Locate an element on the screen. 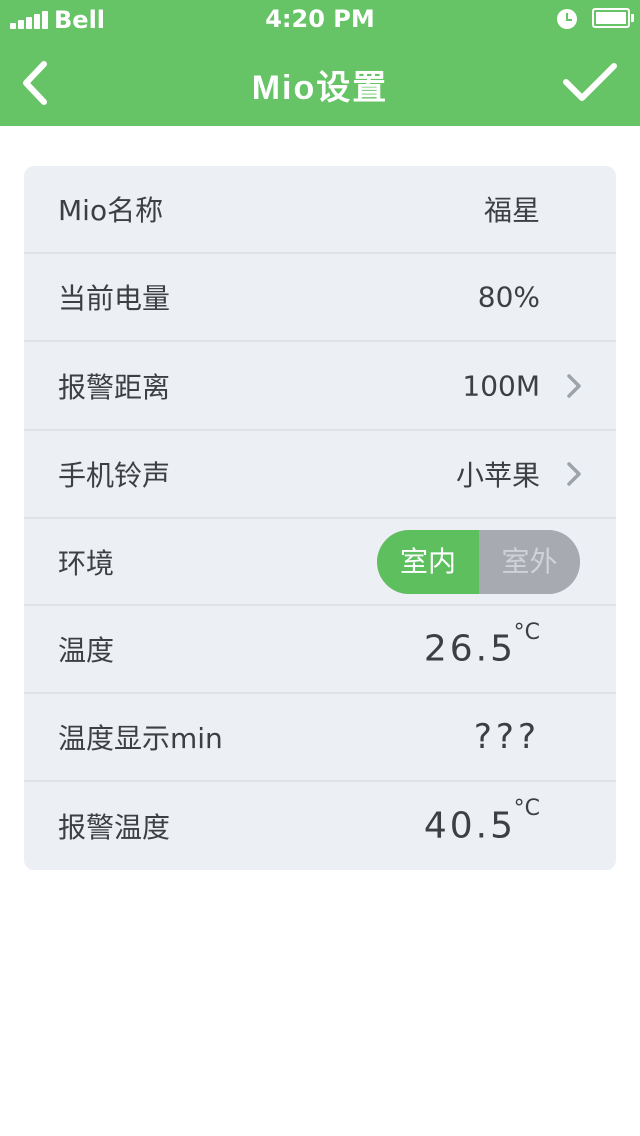 The height and width of the screenshot is (1136, 640). setting-label: 报警距离 is located at coordinates (114, 387).